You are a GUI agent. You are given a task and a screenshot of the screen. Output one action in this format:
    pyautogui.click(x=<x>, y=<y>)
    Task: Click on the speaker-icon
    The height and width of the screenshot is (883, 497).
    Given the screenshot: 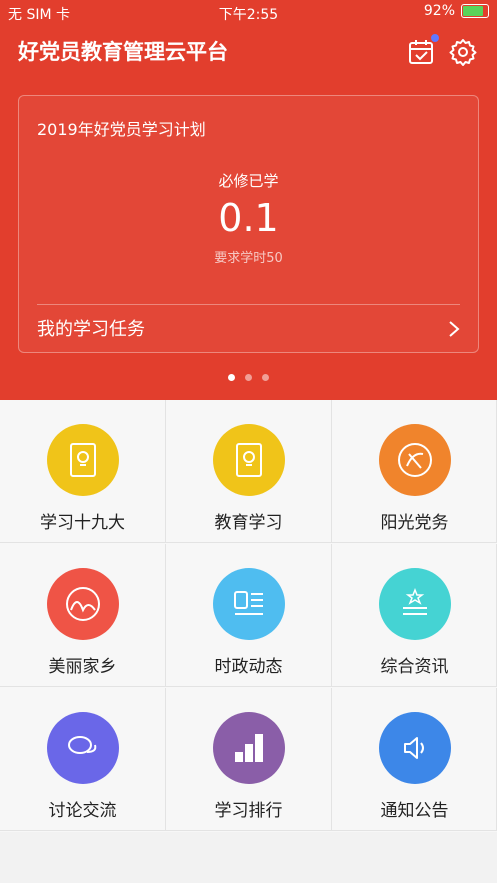 What is the action you would take?
    pyautogui.click(x=415, y=748)
    